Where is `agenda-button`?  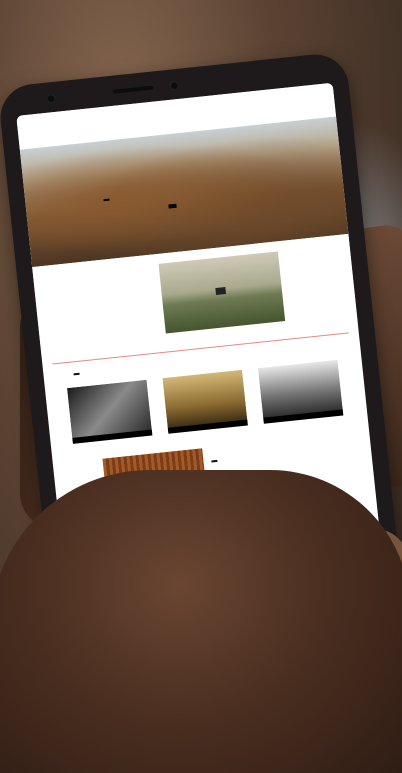 agenda-button is located at coordinates (214, 461).